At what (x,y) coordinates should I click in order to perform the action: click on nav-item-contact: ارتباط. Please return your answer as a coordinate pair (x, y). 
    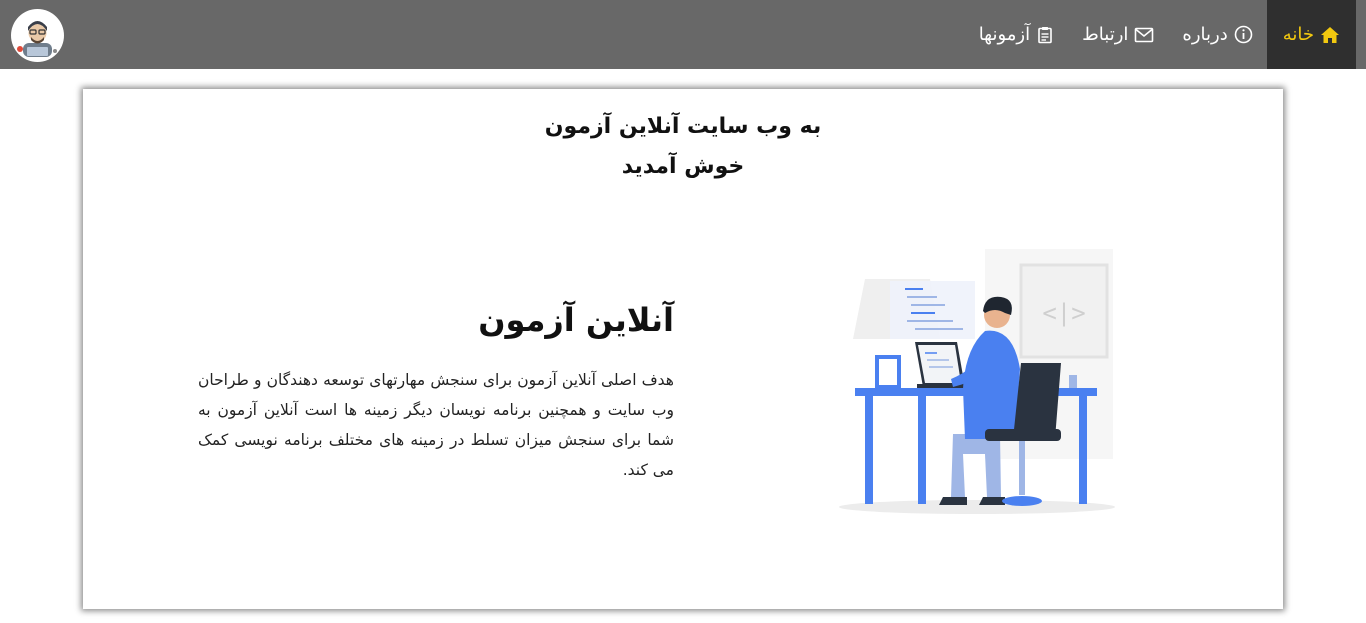
    Looking at the image, I should click on (1118, 34).